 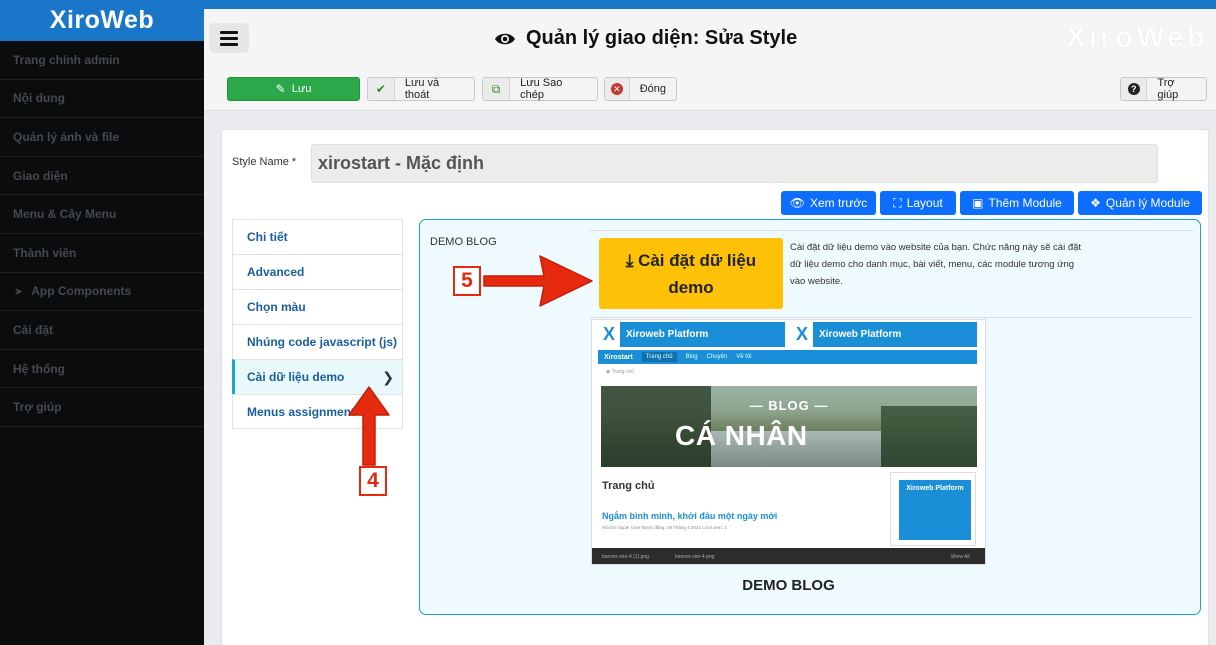 What do you see at coordinates (317, 271) in the screenshot?
I see `tab-advanced: Advanced` at bounding box center [317, 271].